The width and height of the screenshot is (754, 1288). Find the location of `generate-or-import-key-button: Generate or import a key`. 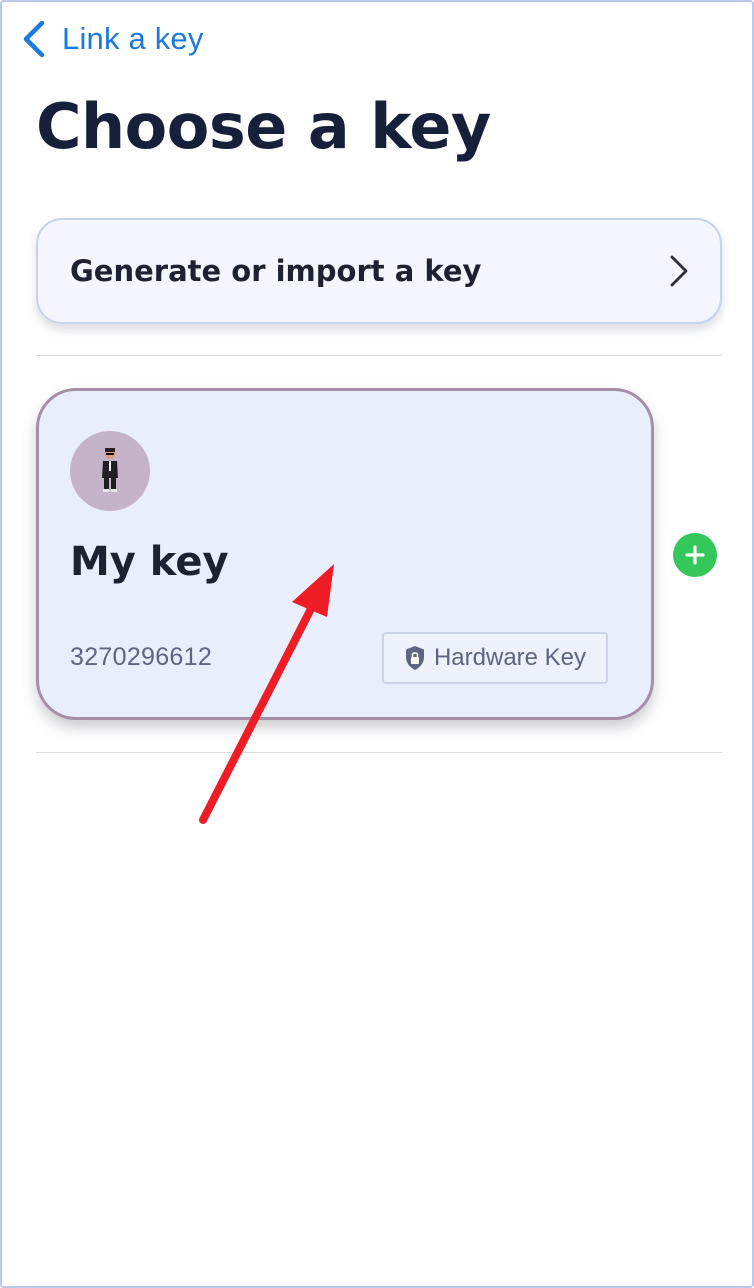

generate-or-import-key-button: Generate or import a key is located at coordinates (379, 271).